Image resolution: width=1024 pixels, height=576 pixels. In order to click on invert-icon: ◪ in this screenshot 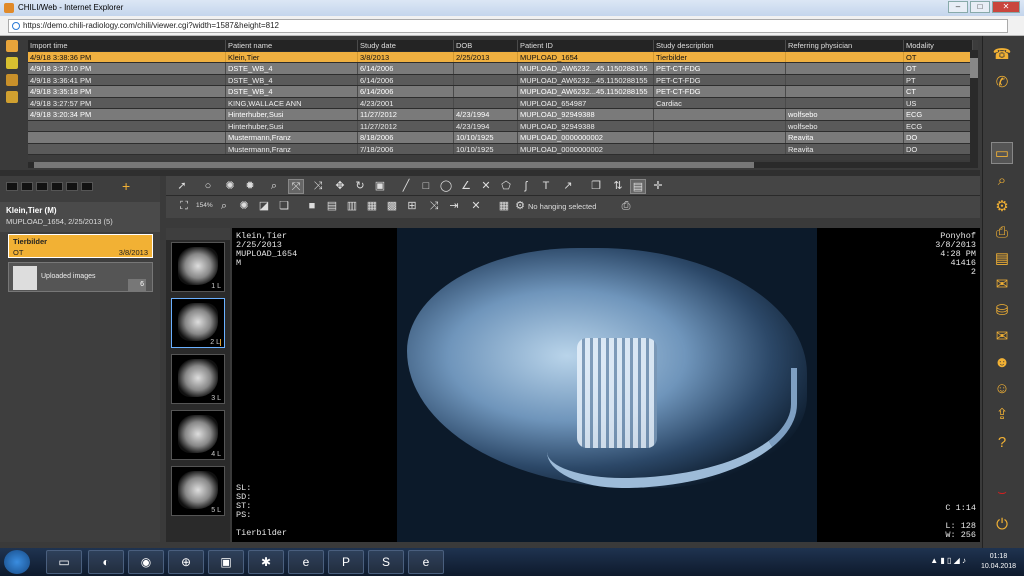, I will do `click(264, 206)`.